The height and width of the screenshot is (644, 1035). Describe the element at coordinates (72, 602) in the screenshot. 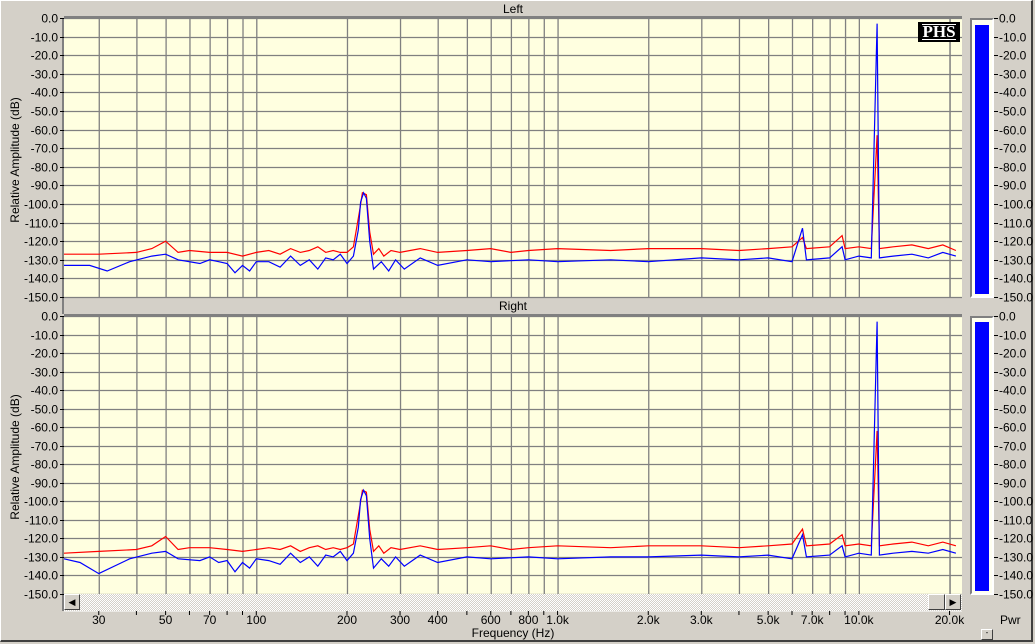

I see `scroll-left-button: ◀` at that location.